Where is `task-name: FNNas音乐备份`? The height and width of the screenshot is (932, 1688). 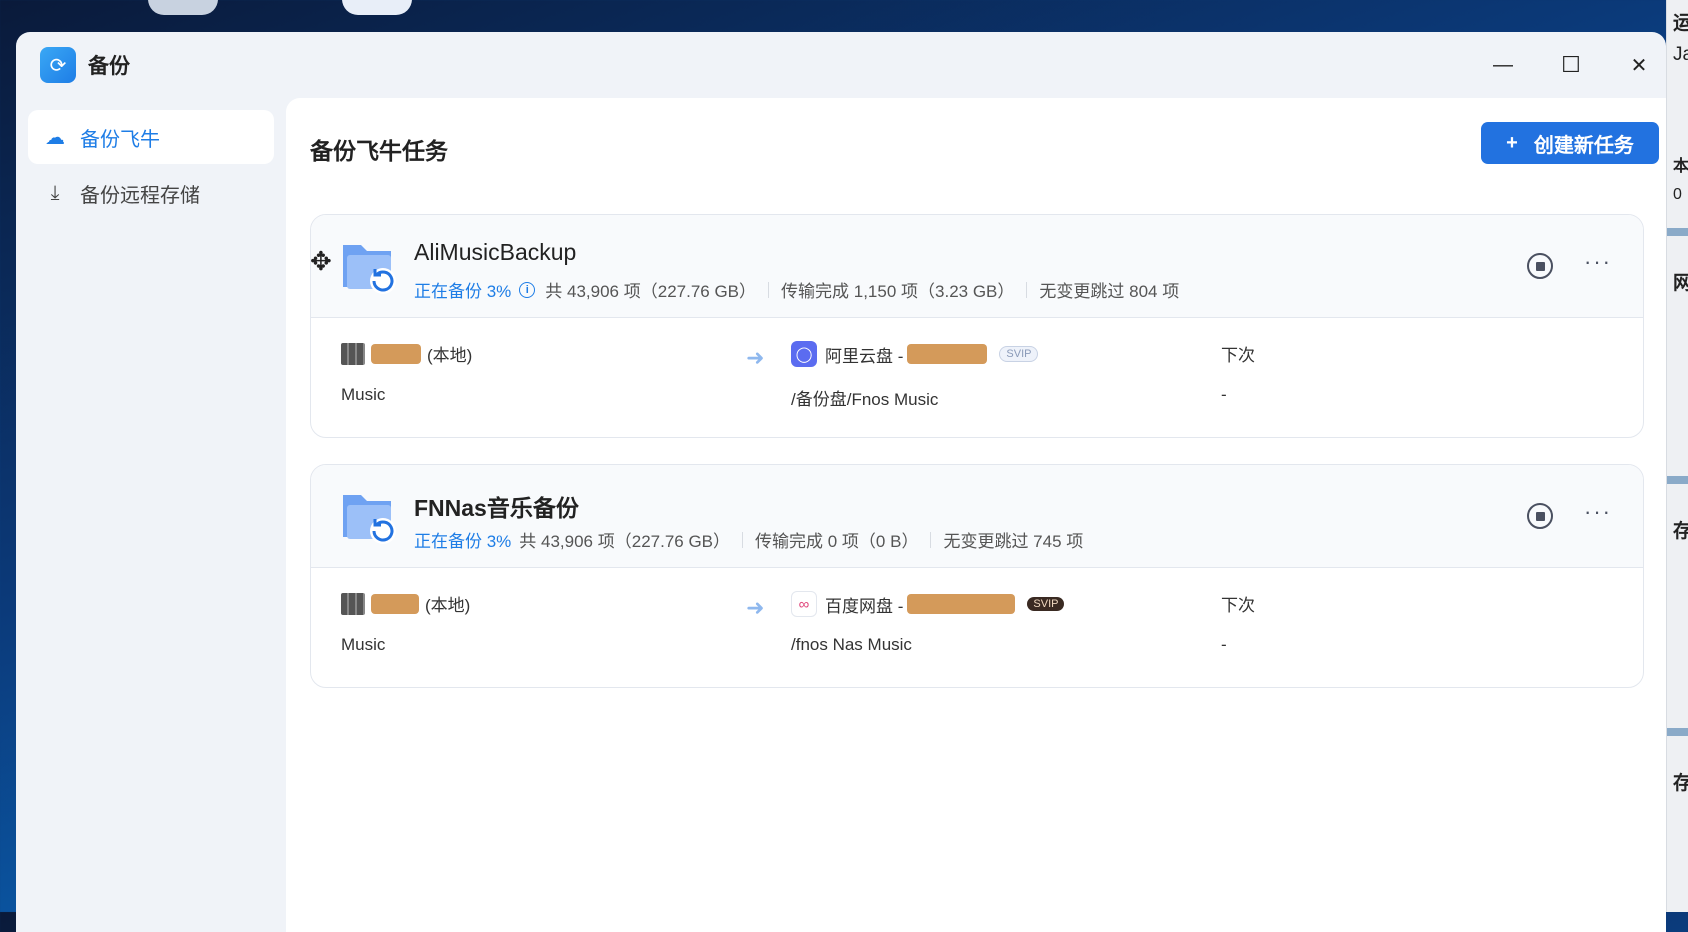 task-name: FNNas音乐备份 is located at coordinates (496, 508).